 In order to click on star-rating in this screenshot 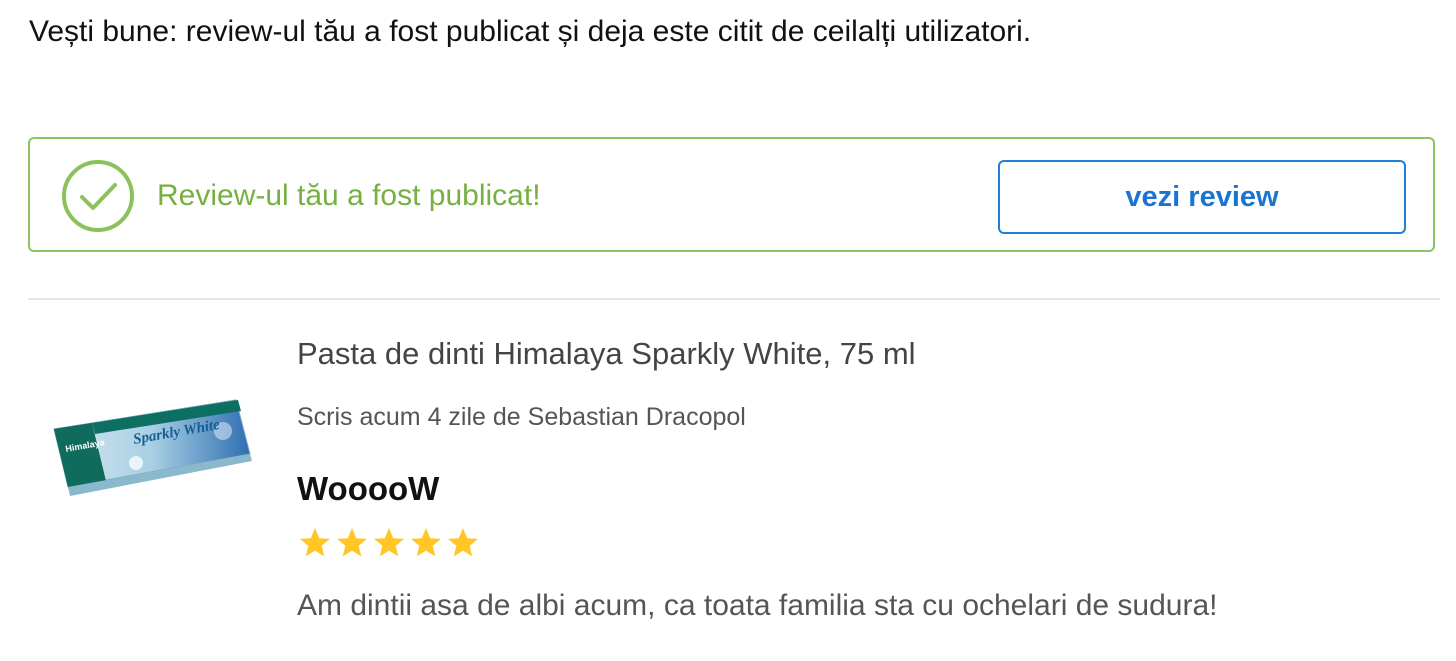, I will do `click(389, 545)`.